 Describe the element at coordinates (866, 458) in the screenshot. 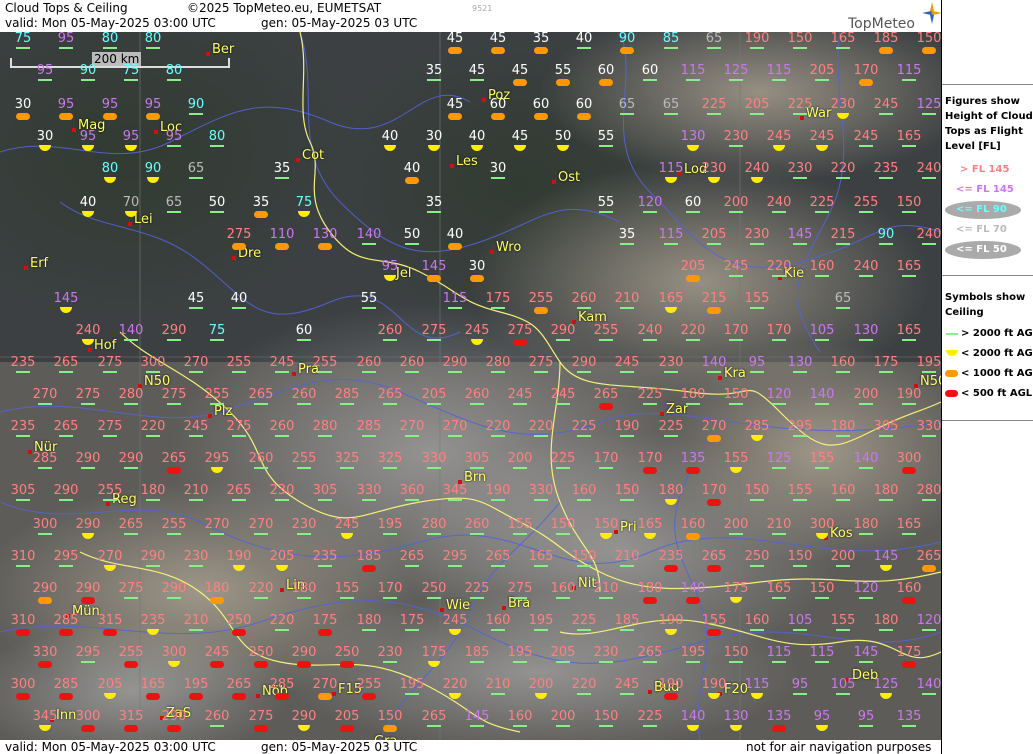

I see `cloud-top-value: 140` at that location.